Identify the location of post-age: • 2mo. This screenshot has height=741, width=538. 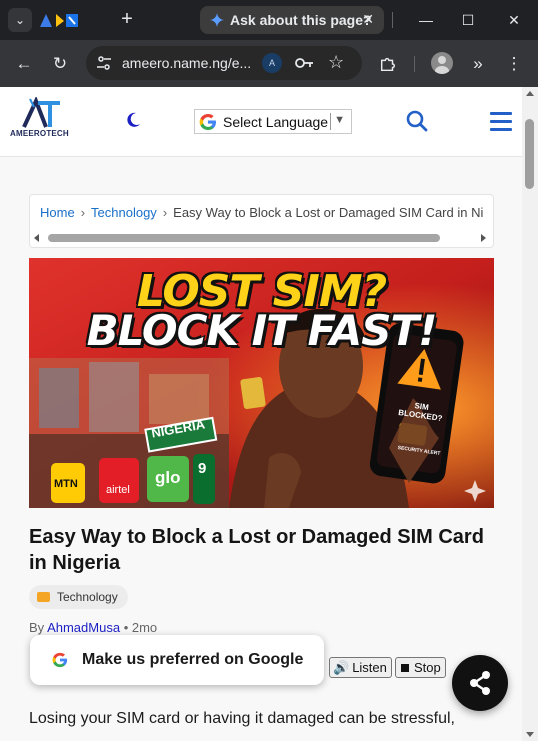
(140, 627).